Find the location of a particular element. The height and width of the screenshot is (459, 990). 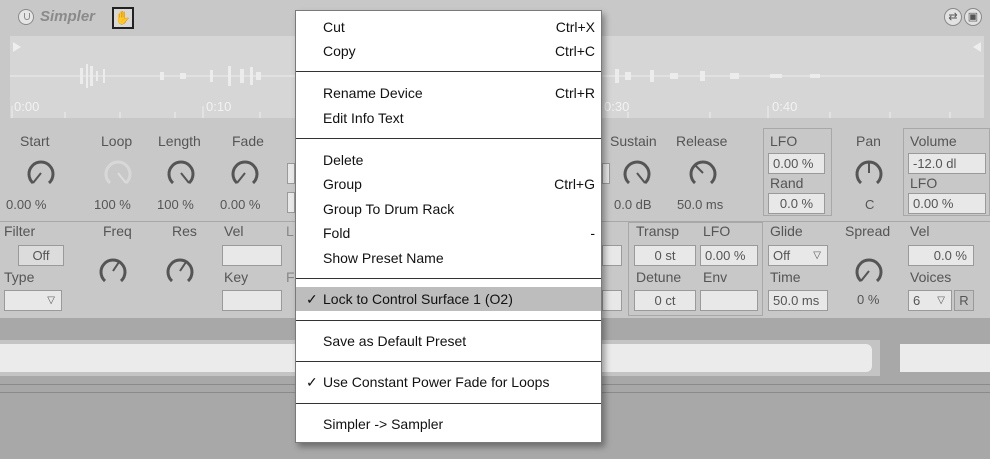

sustain-knob is located at coordinates (637, 173).